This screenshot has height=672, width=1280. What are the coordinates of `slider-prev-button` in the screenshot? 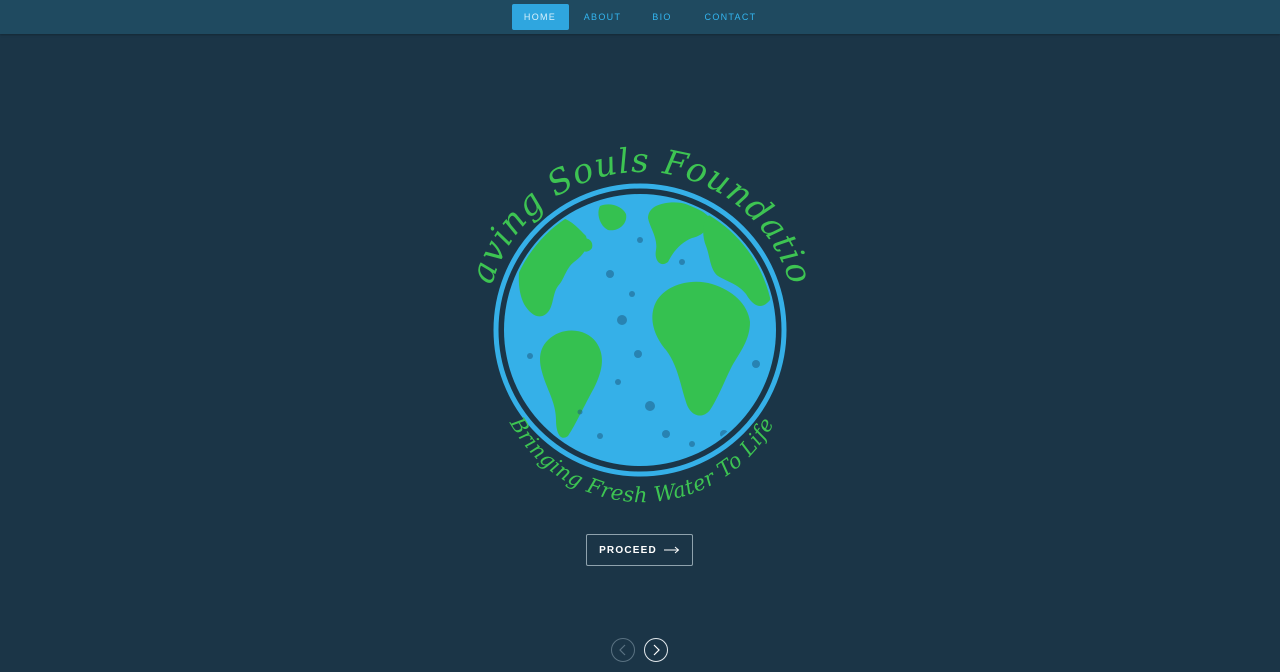 It's located at (623, 650).